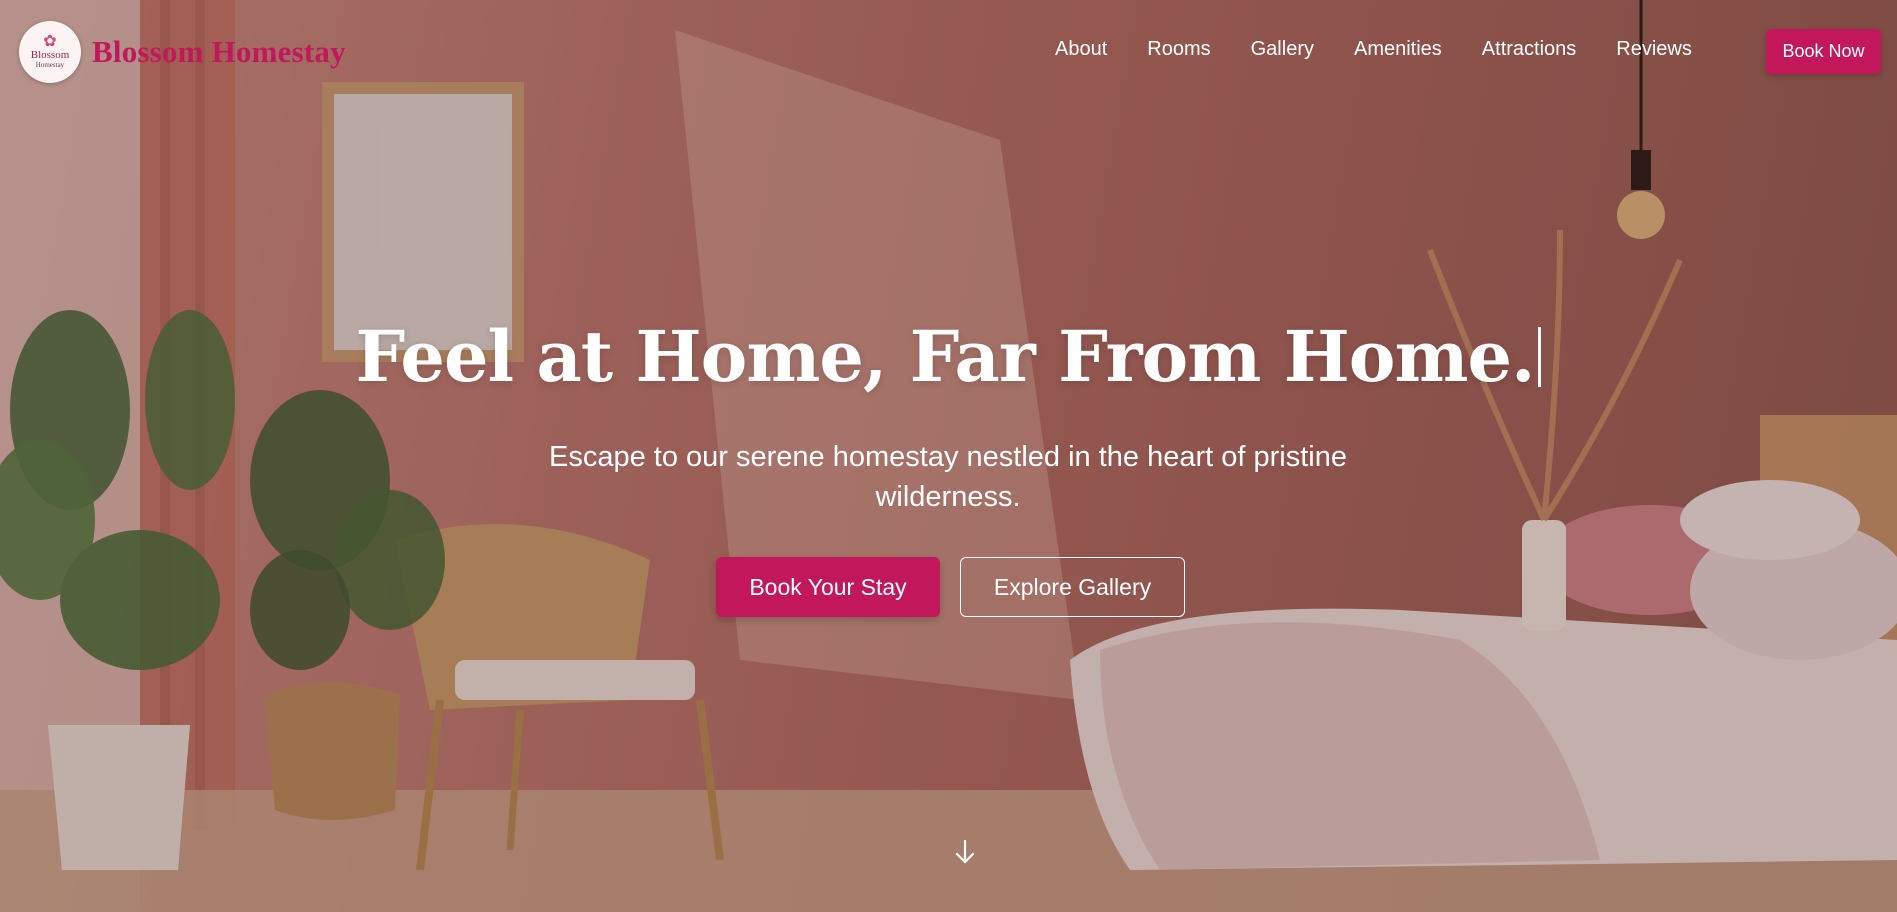  I want to click on hero-cta-row: Book Your Stay Explore Gallery, so click(950, 587).